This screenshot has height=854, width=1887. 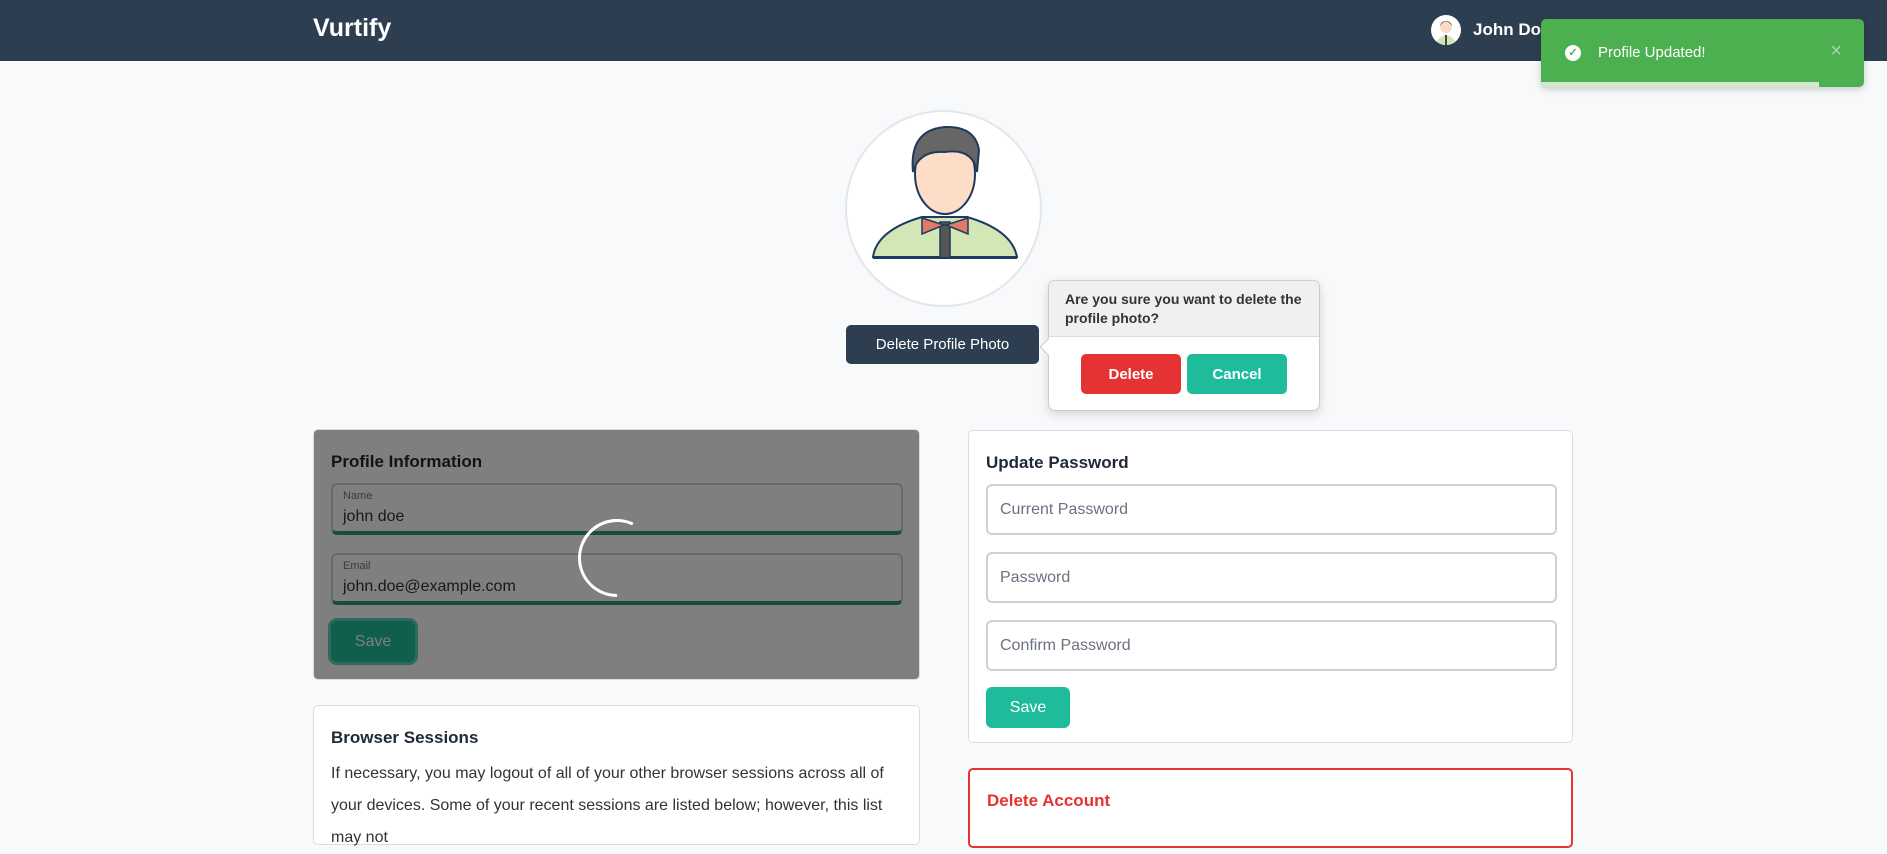 I want to click on app-logo: Vurtify, so click(x=352, y=28).